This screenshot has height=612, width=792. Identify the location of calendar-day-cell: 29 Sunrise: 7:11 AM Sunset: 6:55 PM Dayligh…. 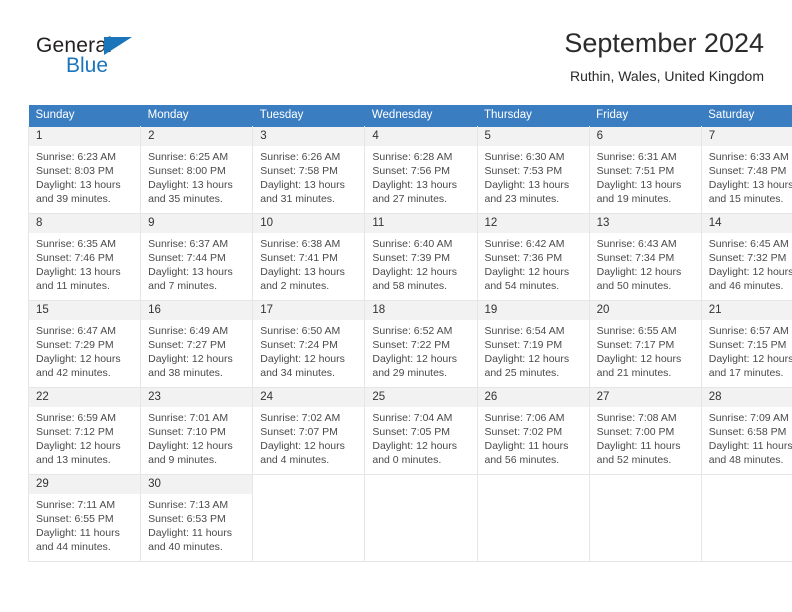
(84, 518).